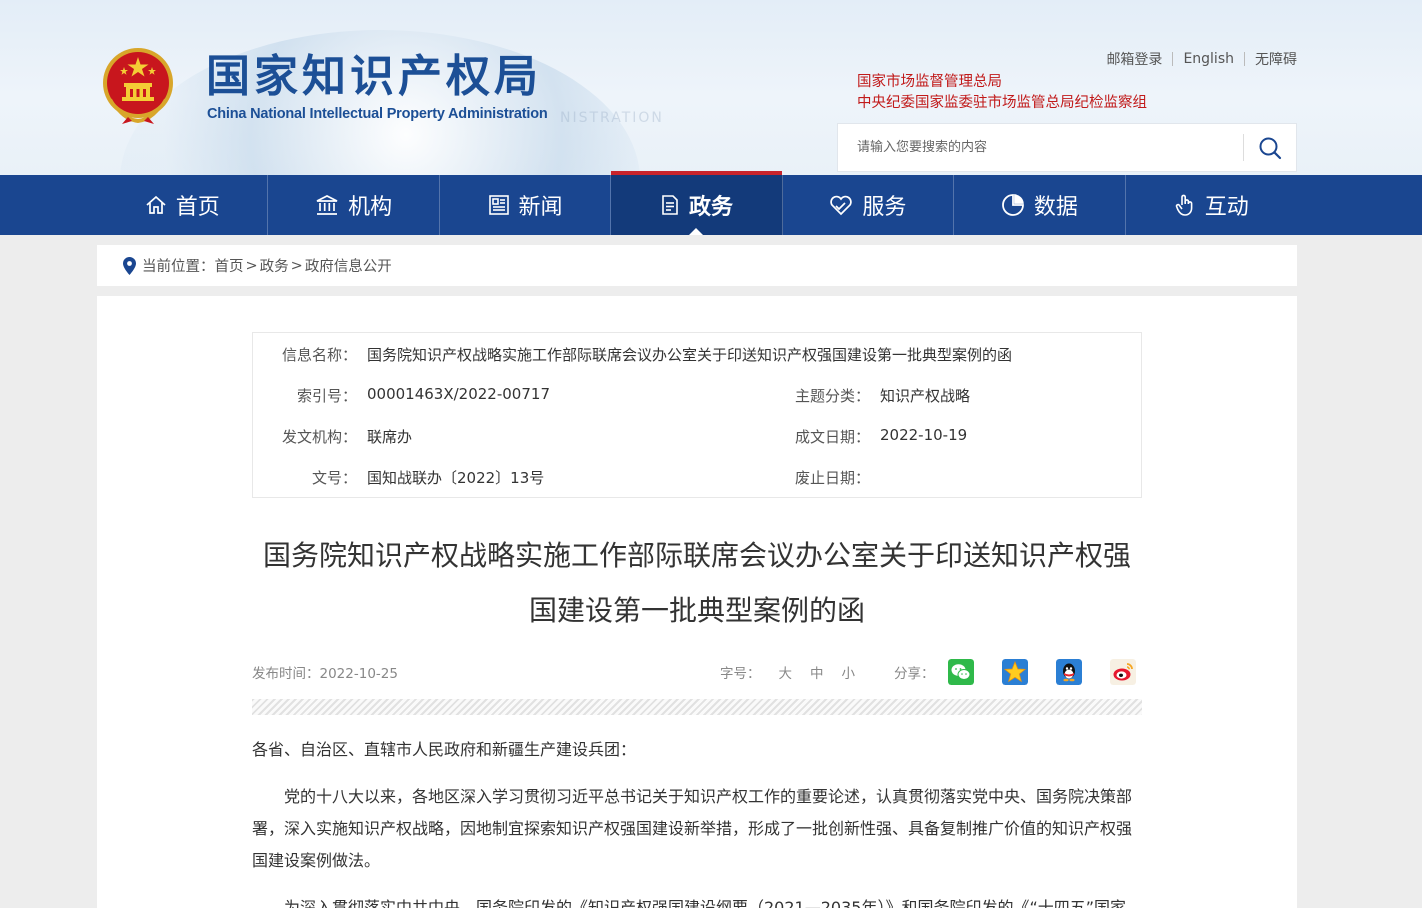  I want to click on info-index-value: 00001463X/2022-00717, so click(458, 394).